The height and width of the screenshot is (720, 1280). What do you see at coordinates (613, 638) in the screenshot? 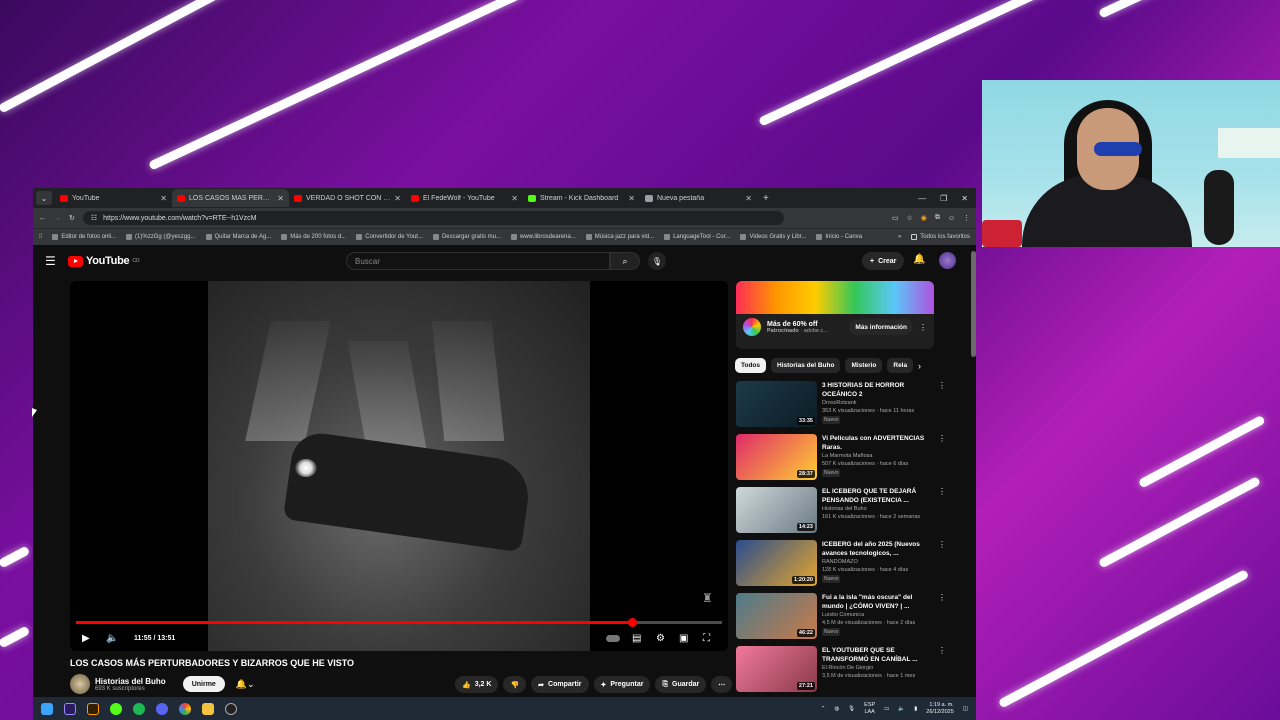
I see `autoplay-toggle` at bounding box center [613, 638].